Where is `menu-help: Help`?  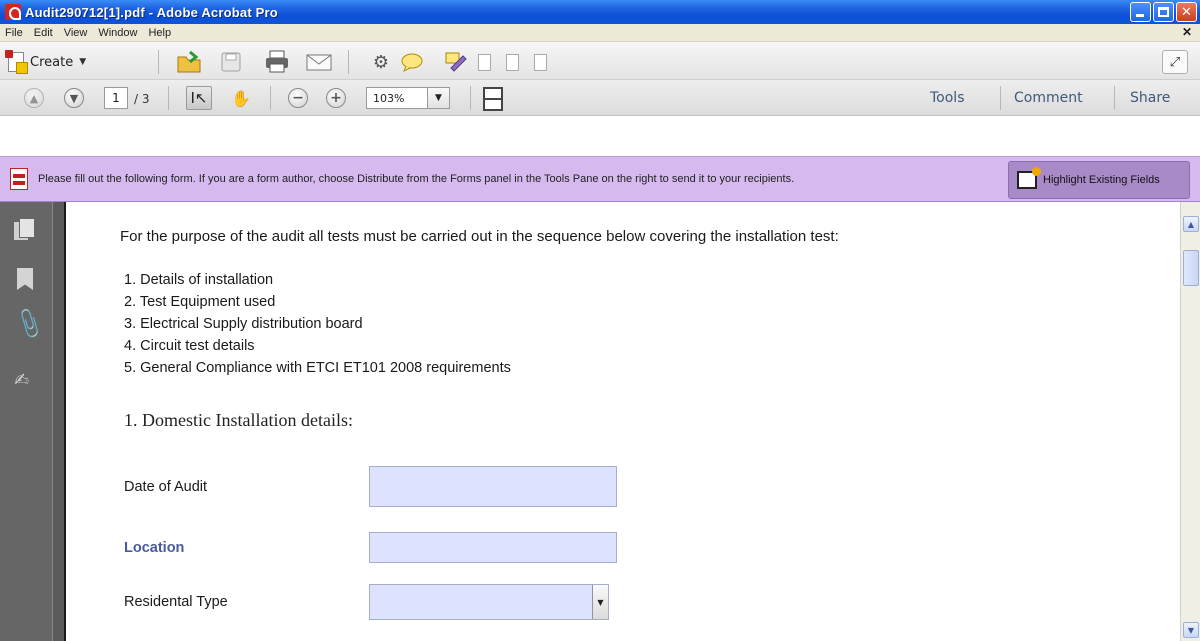
menu-help: Help is located at coordinates (160, 33).